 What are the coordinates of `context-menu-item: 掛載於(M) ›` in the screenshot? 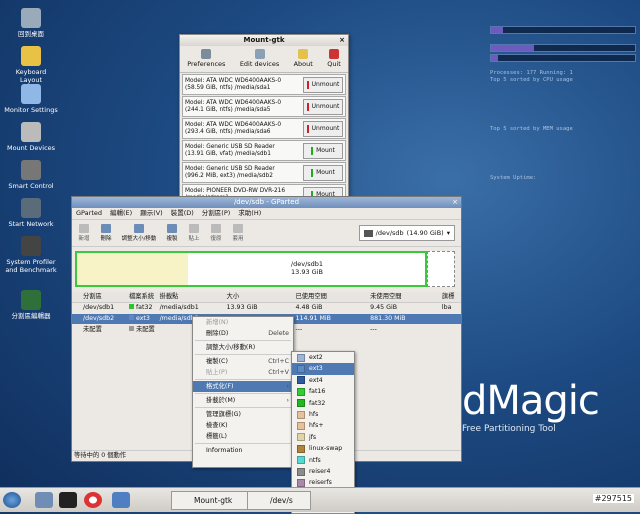 It's located at (243, 400).